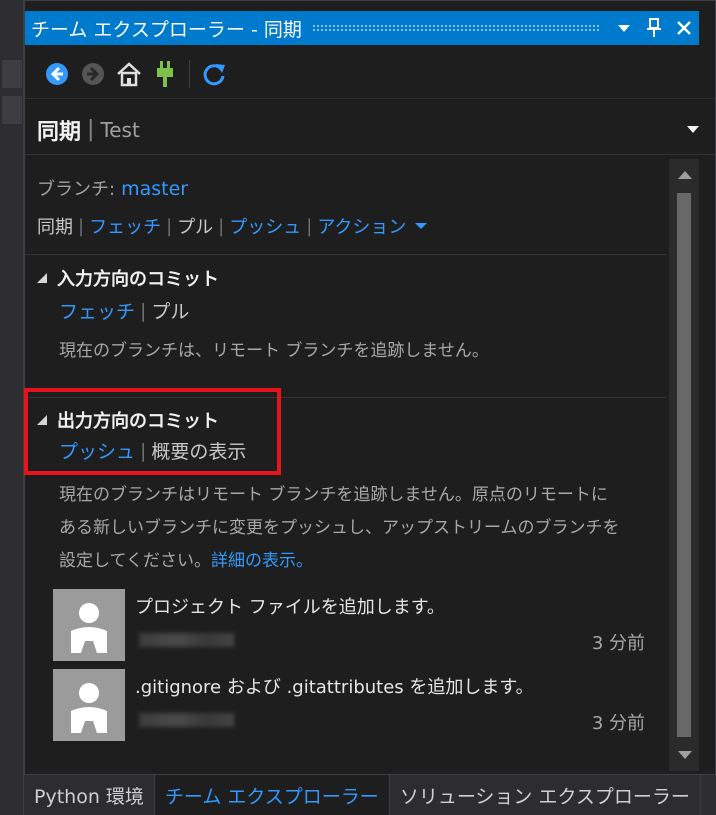 This screenshot has width=716, height=815. I want to click on incoming-commits-title: 入力方向のコミット, so click(138, 279).